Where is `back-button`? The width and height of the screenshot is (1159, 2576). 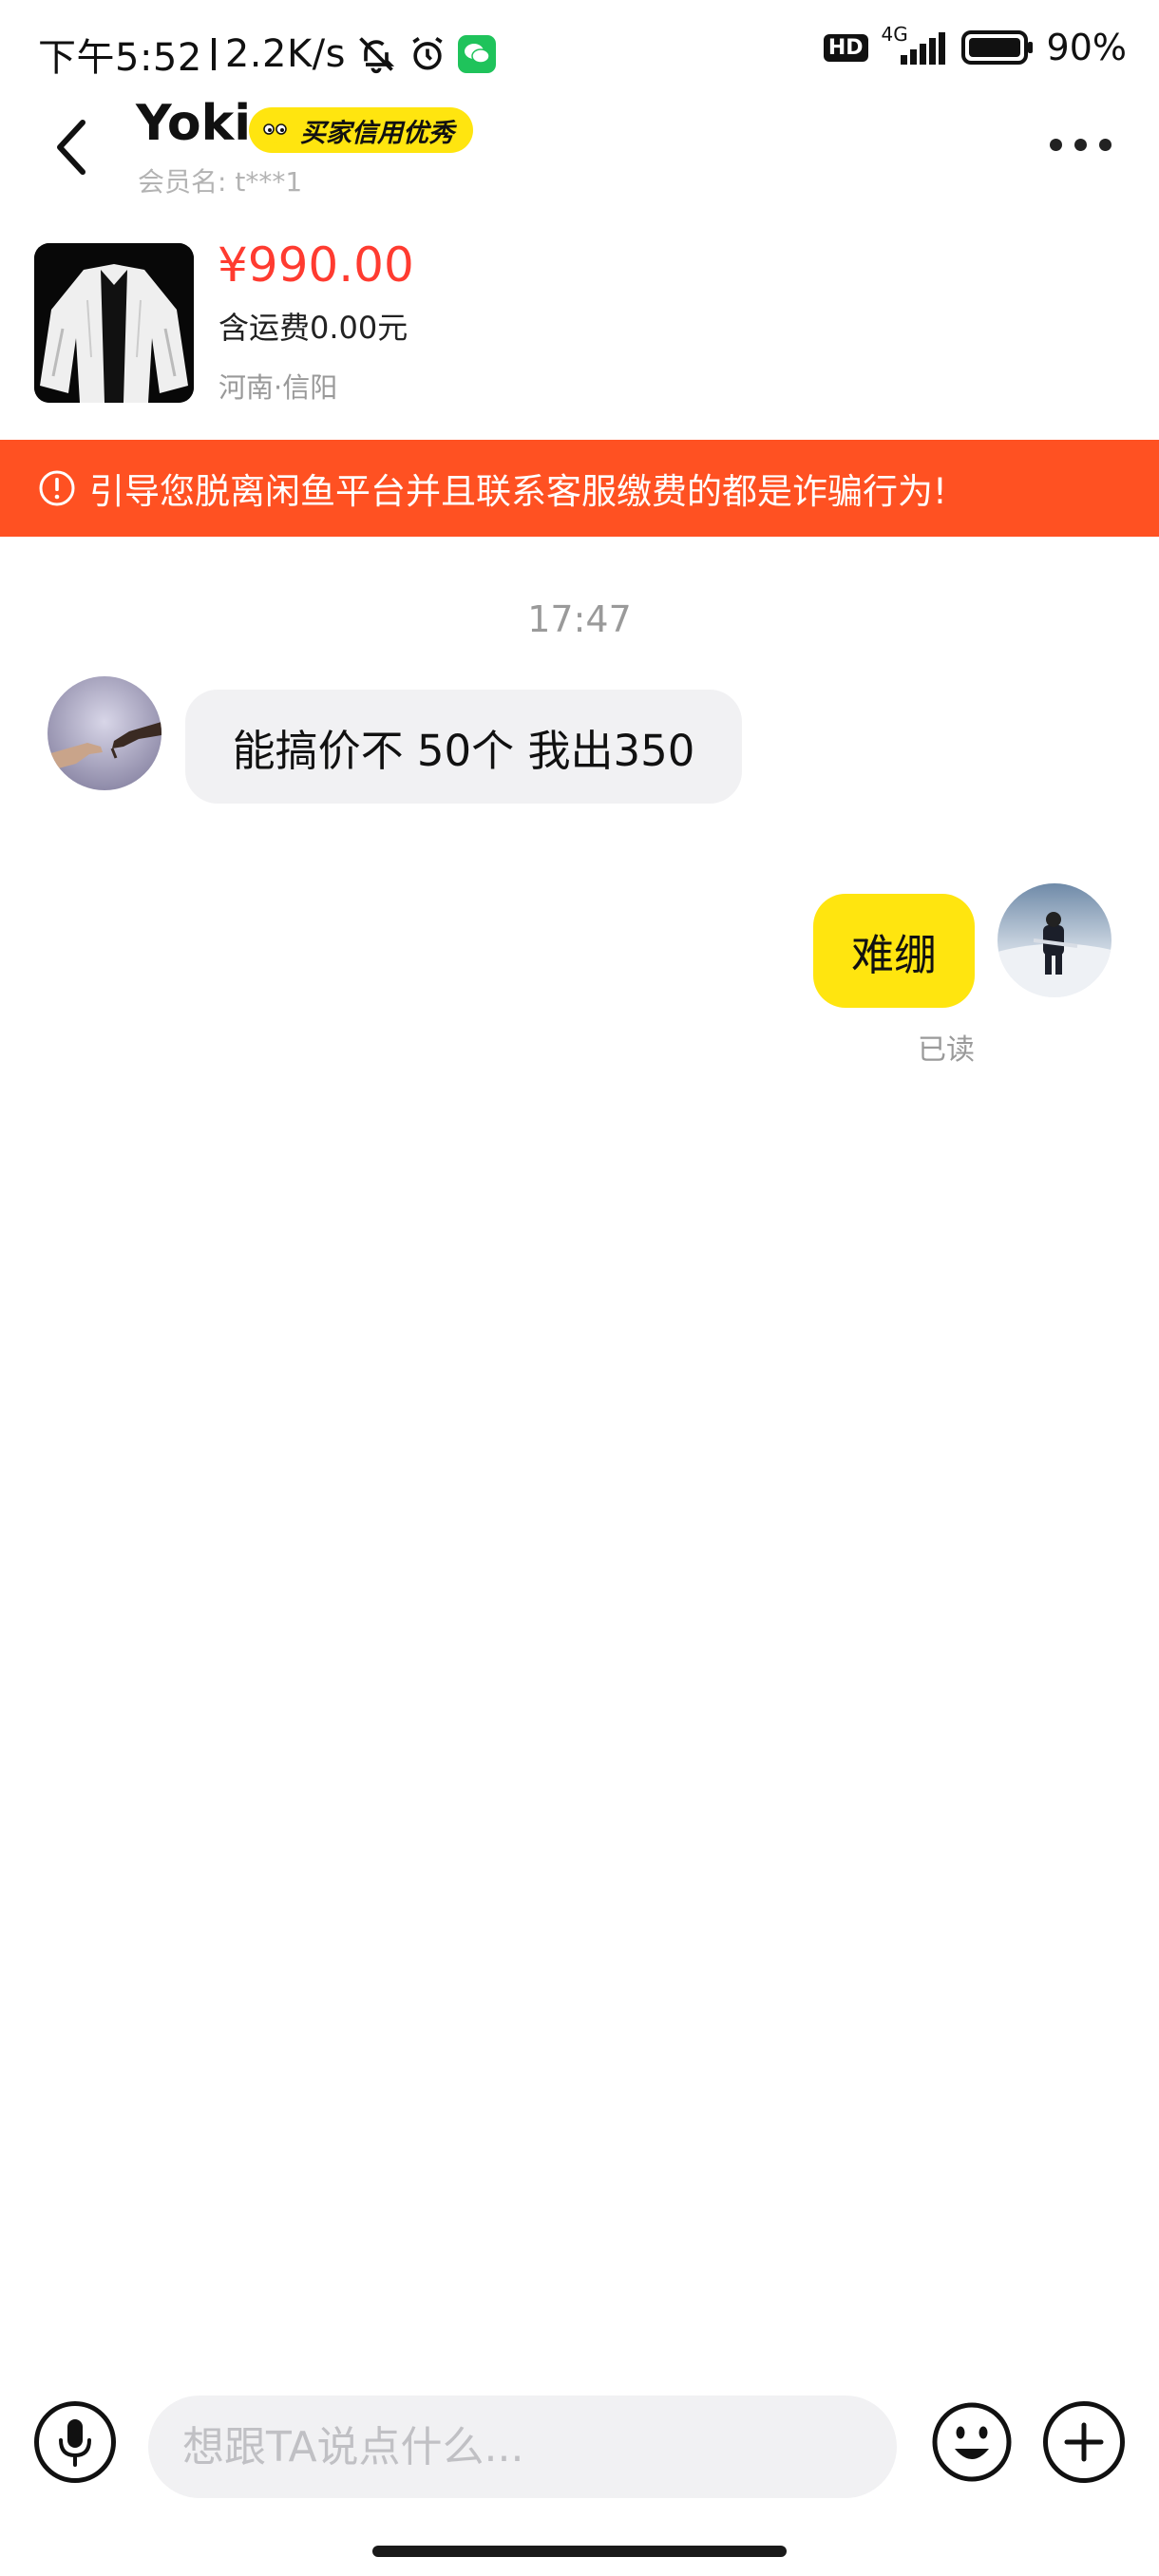 back-button is located at coordinates (71, 147).